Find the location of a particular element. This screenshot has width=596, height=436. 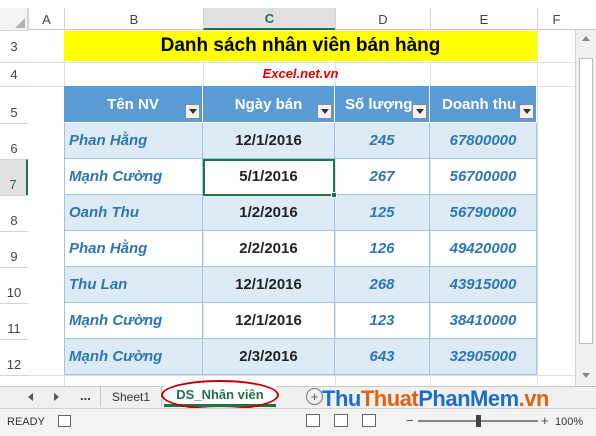

prev-sheet-icon is located at coordinates (30, 397).